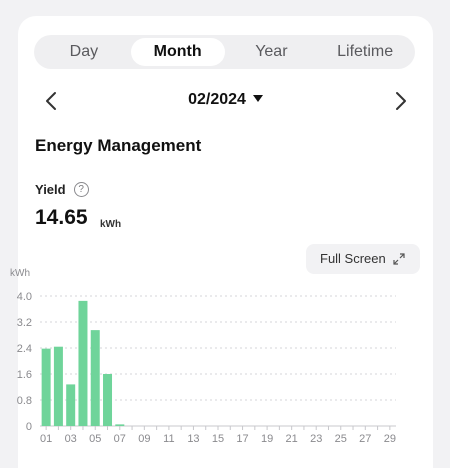 The image size is (450, 468). I want to click on yield-unit: kWh, so click(111, 224).